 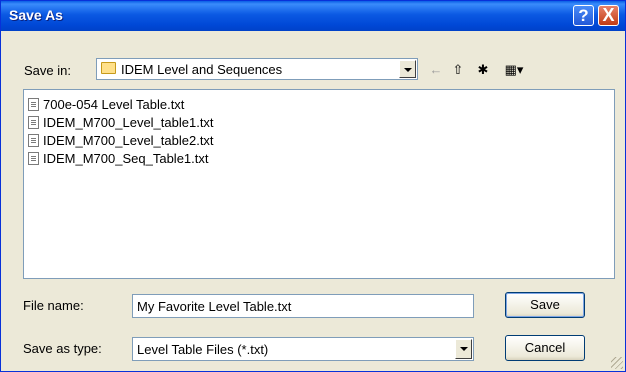 I want to click on up-folder-icon: ⇧, so click(x=458, y=70).